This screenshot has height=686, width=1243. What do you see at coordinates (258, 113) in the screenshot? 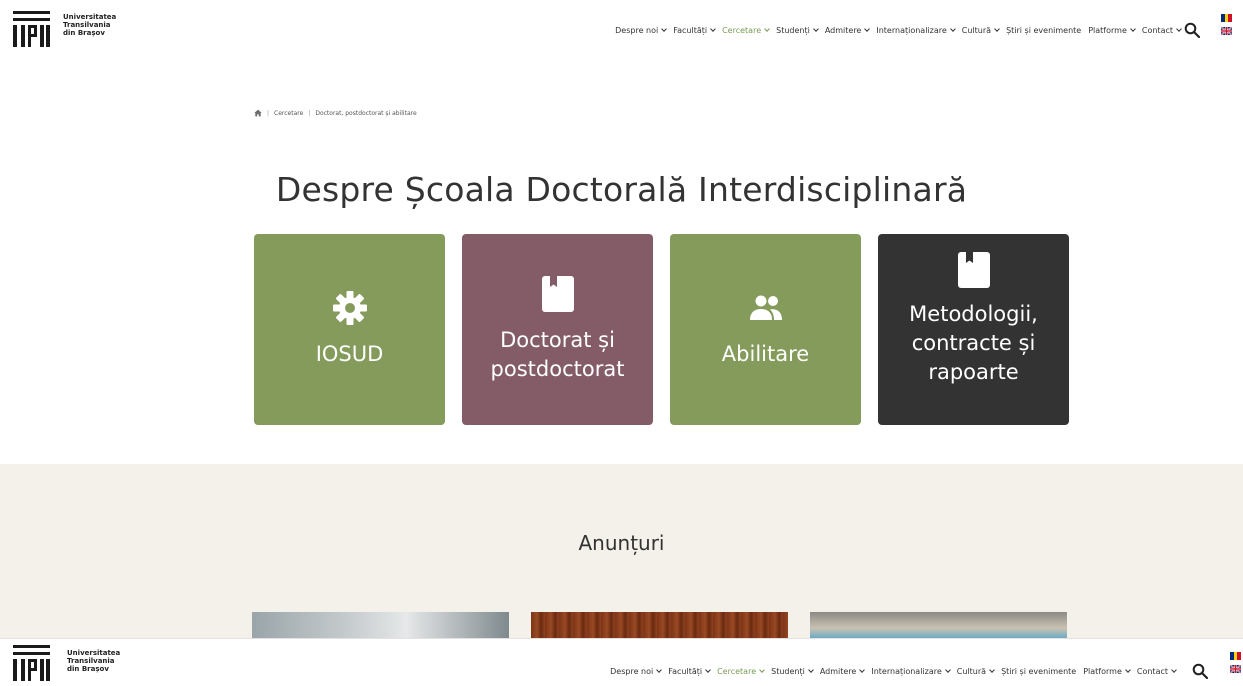
I see `home-icon` at bounding box center [258, 113].